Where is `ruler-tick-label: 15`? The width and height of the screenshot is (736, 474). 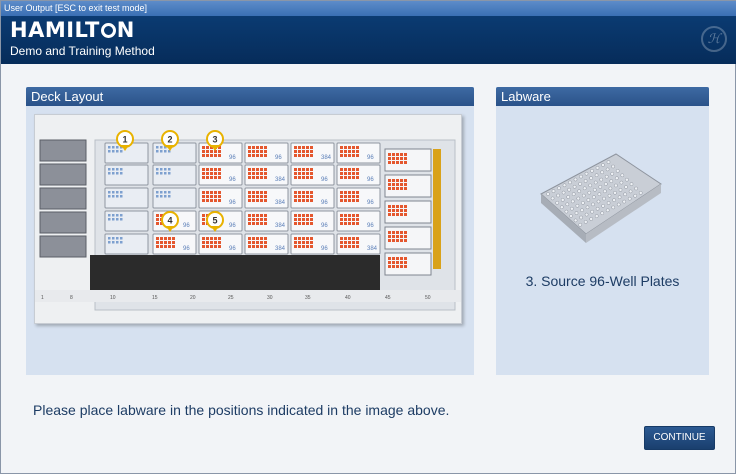
ruler-tick-label: 15 is located at coordinates (155, 298).